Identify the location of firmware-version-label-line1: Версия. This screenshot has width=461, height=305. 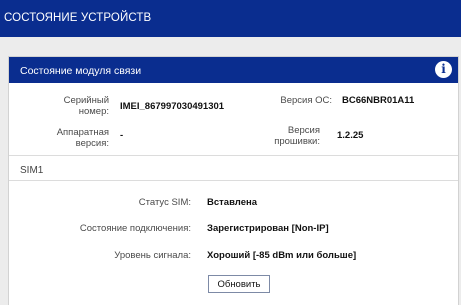
(303, 130).